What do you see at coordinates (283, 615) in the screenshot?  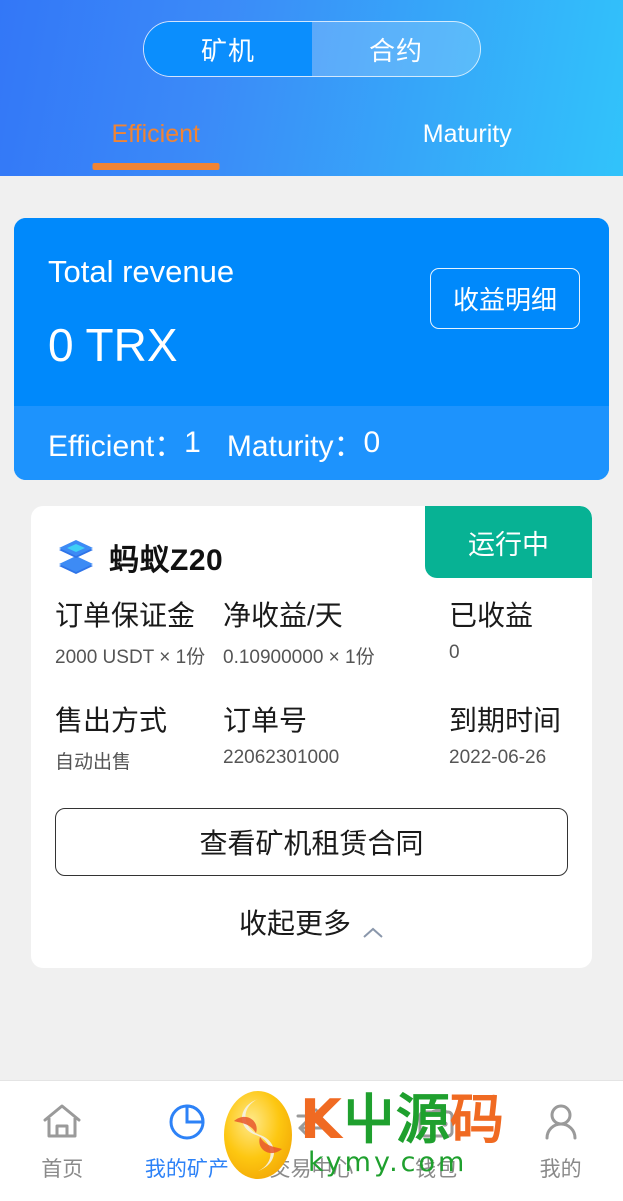 I see `label-net-income-per-day: 净收益/天` at bounding box center [283, 615].